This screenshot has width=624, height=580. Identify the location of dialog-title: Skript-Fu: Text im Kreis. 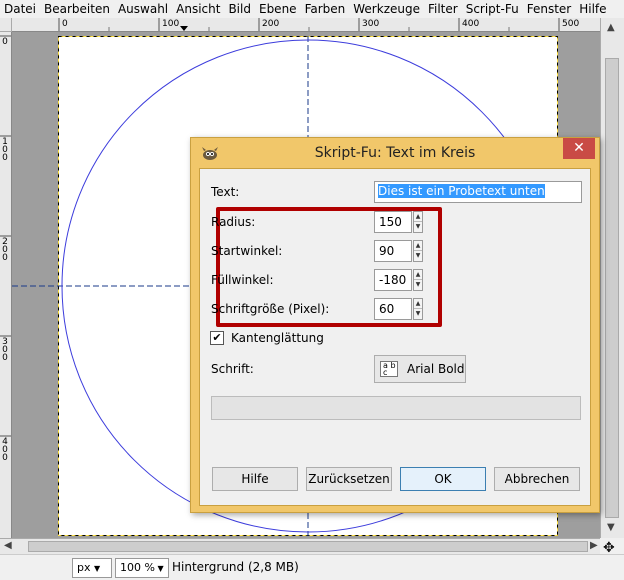
(395, 153).